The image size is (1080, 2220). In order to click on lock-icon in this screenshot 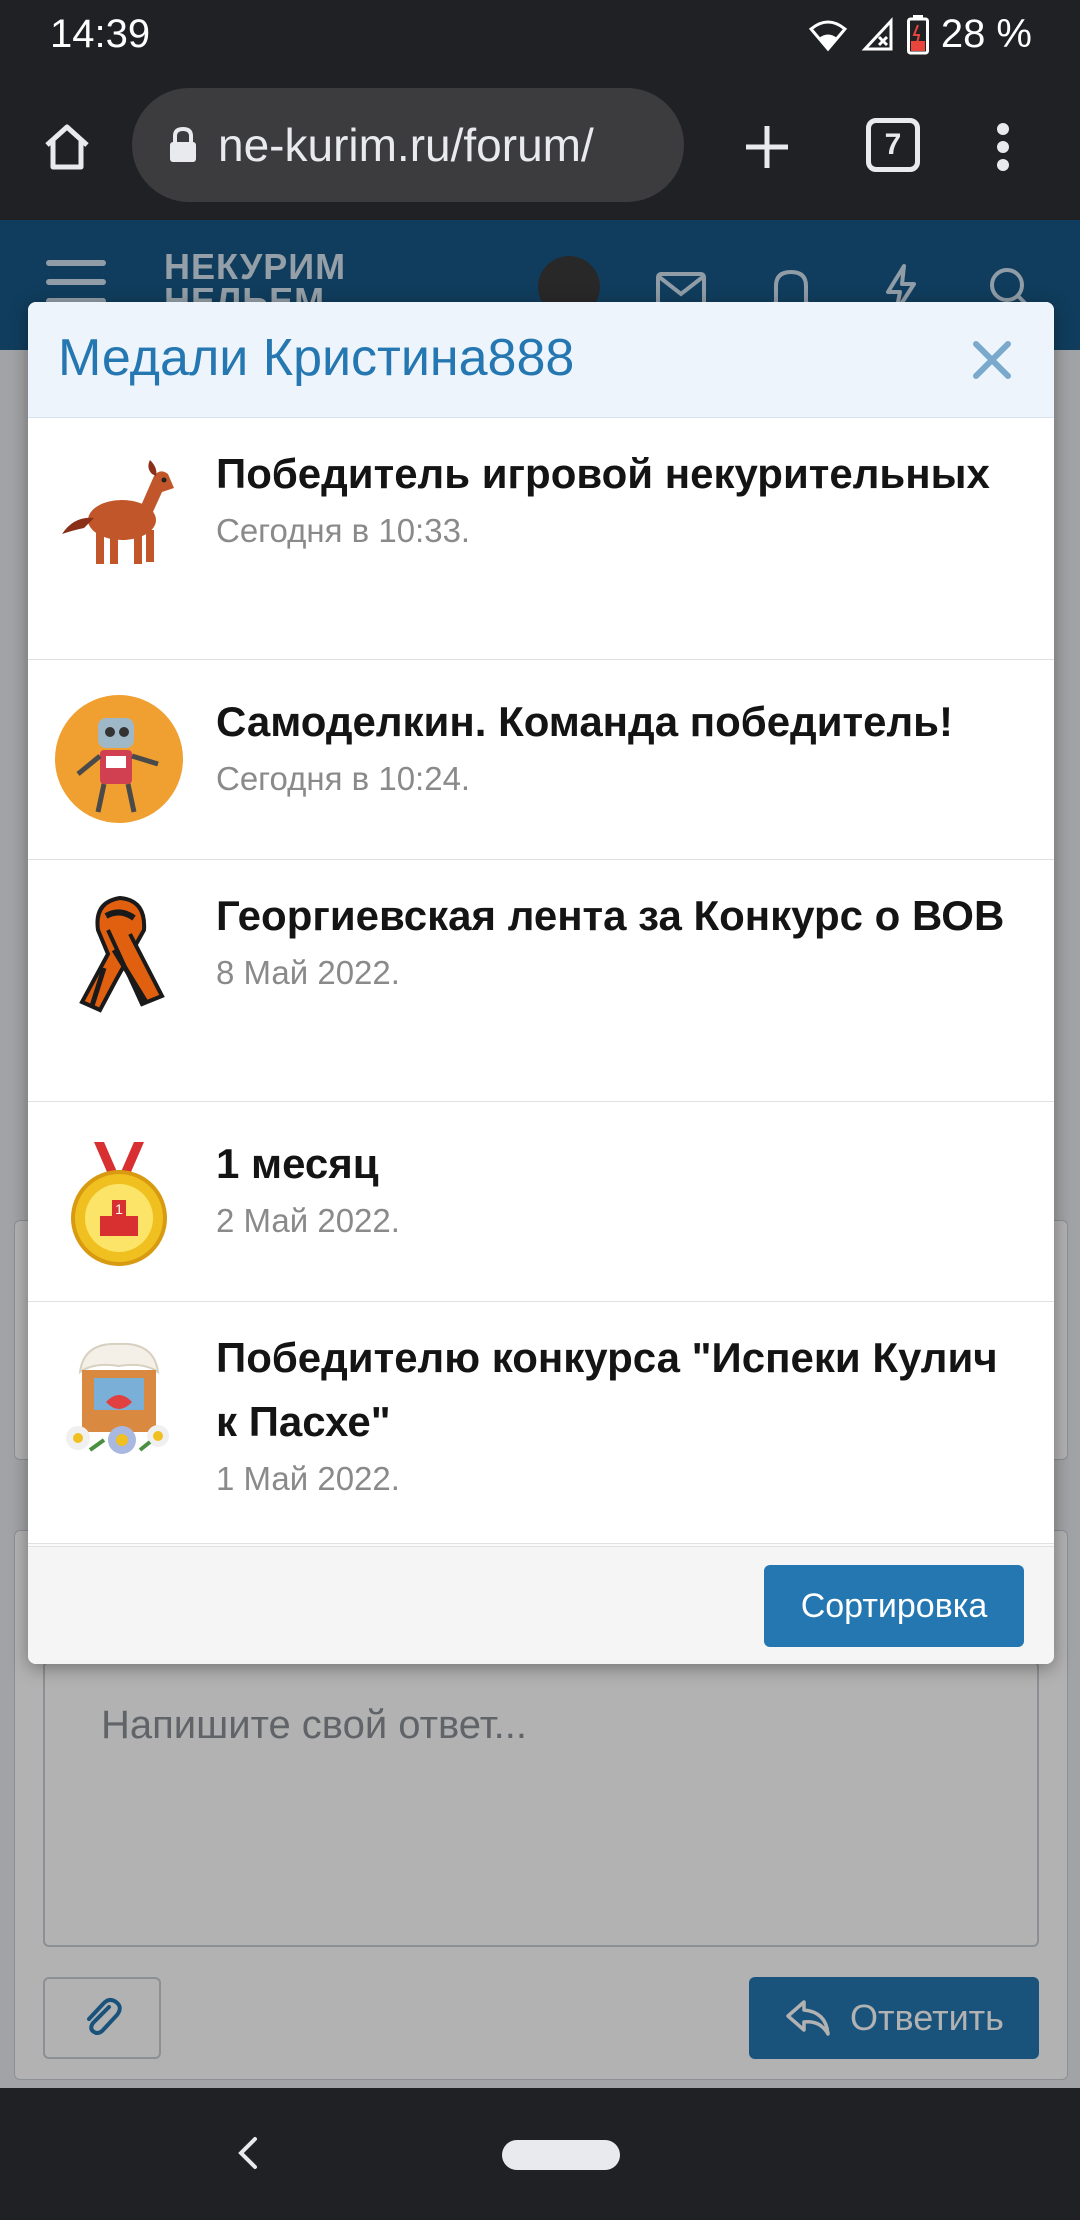, I will do `click(183, 144)`.